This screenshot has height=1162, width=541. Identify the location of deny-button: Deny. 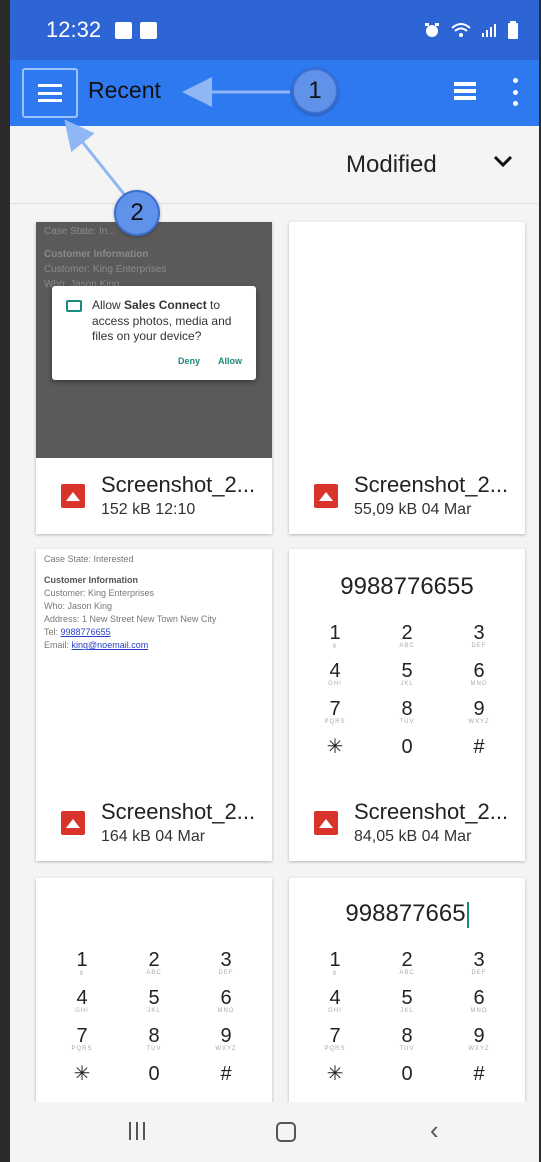
(188, 361).